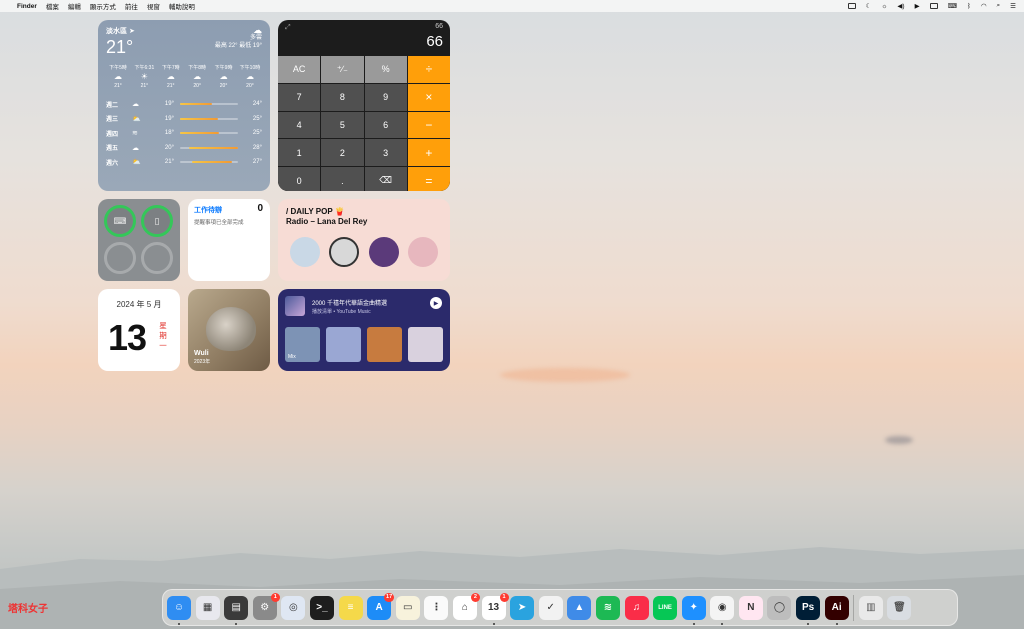 This screenshot has height=629, width=1024. What do you see at coordinates (350, 607) in the screenshot?
I see `dock-stickies-icon: ≡` at bounding box center [350, 607].